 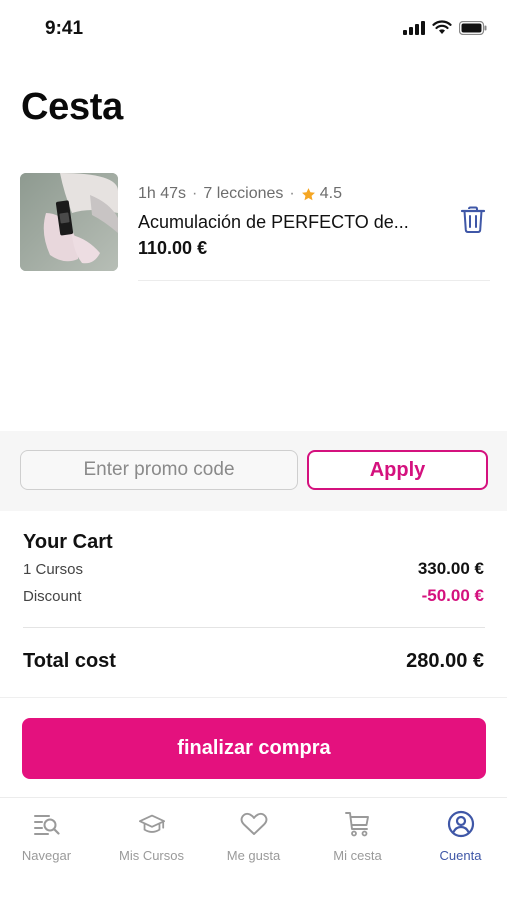 I want to click on total-cost-value: 280.00 €, so click(x=445, y=661).